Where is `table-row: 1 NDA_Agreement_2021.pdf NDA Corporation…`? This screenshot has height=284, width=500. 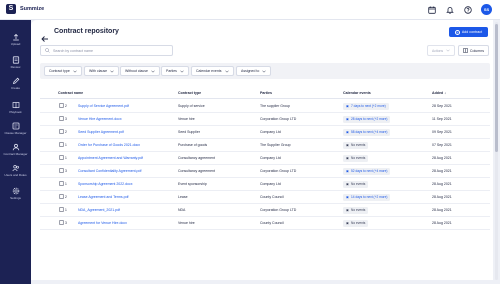 table-row: 1 NDA_Agreement_2021.pdf NDA Corporation… is located at coordinates (265, 210).